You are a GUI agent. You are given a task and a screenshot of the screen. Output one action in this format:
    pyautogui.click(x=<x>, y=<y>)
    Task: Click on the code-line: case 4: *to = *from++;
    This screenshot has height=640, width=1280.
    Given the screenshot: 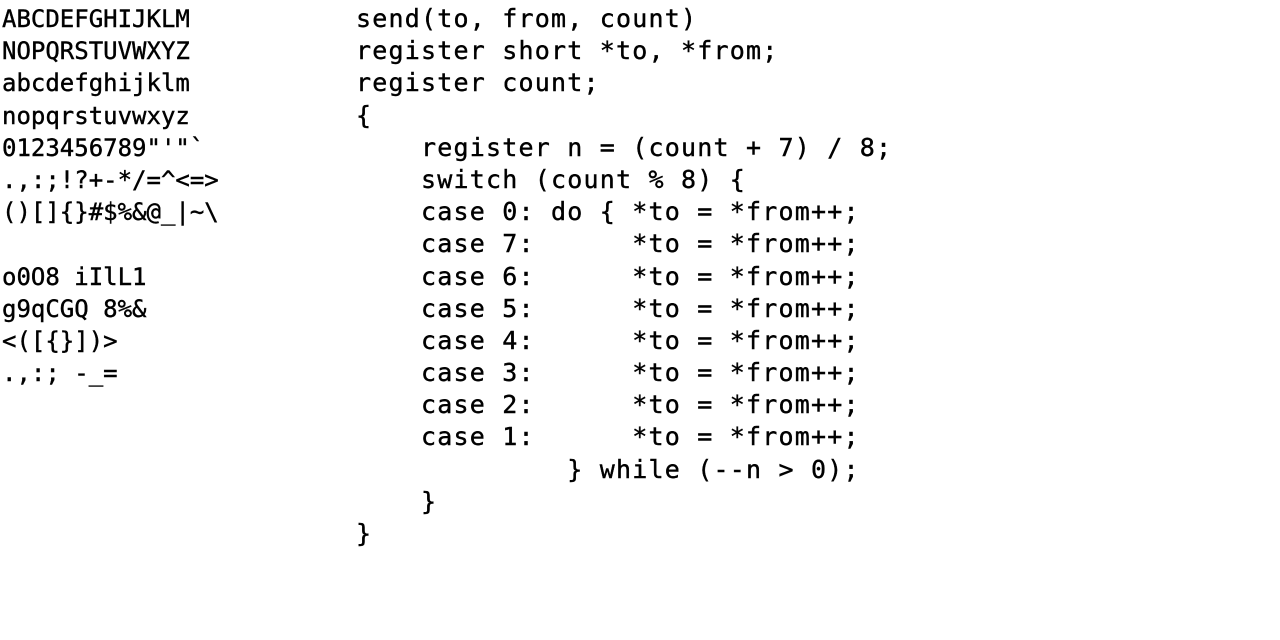 What is the action you would take?
    pyautogui.click(x=608, y=340)
    